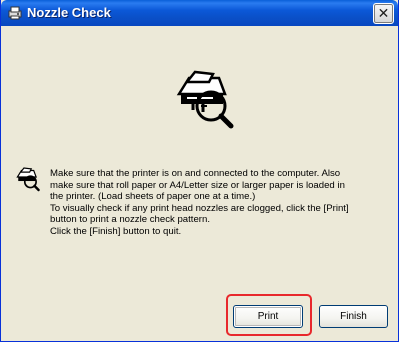 The image size is (399, 343). Describe the element at coordinates (353, 316) in the screenshot. I see `finish-button: Finish` at that location.